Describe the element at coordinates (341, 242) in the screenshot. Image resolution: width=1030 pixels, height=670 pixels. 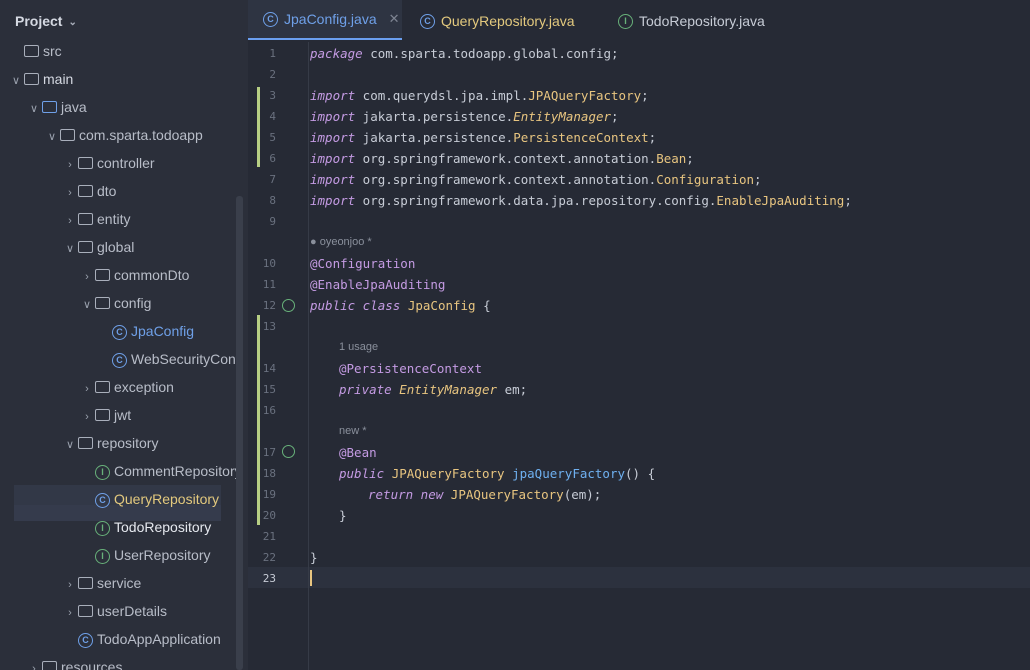
I see `author-hint: ● oyeonjoo *` at that location.